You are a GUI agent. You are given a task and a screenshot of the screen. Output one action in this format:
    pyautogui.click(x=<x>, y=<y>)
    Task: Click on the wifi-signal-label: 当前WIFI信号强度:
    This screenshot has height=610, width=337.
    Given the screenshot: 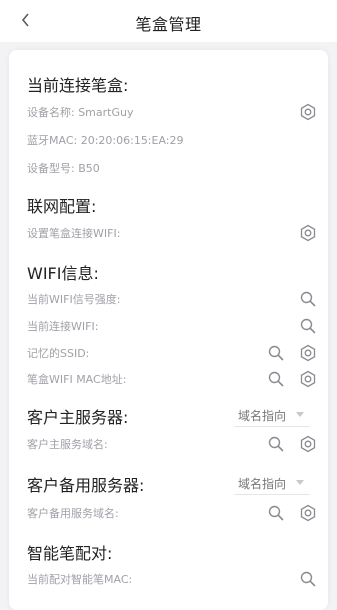 What is the action you would take?
    pyautogui.click(x=74, y=299)
    